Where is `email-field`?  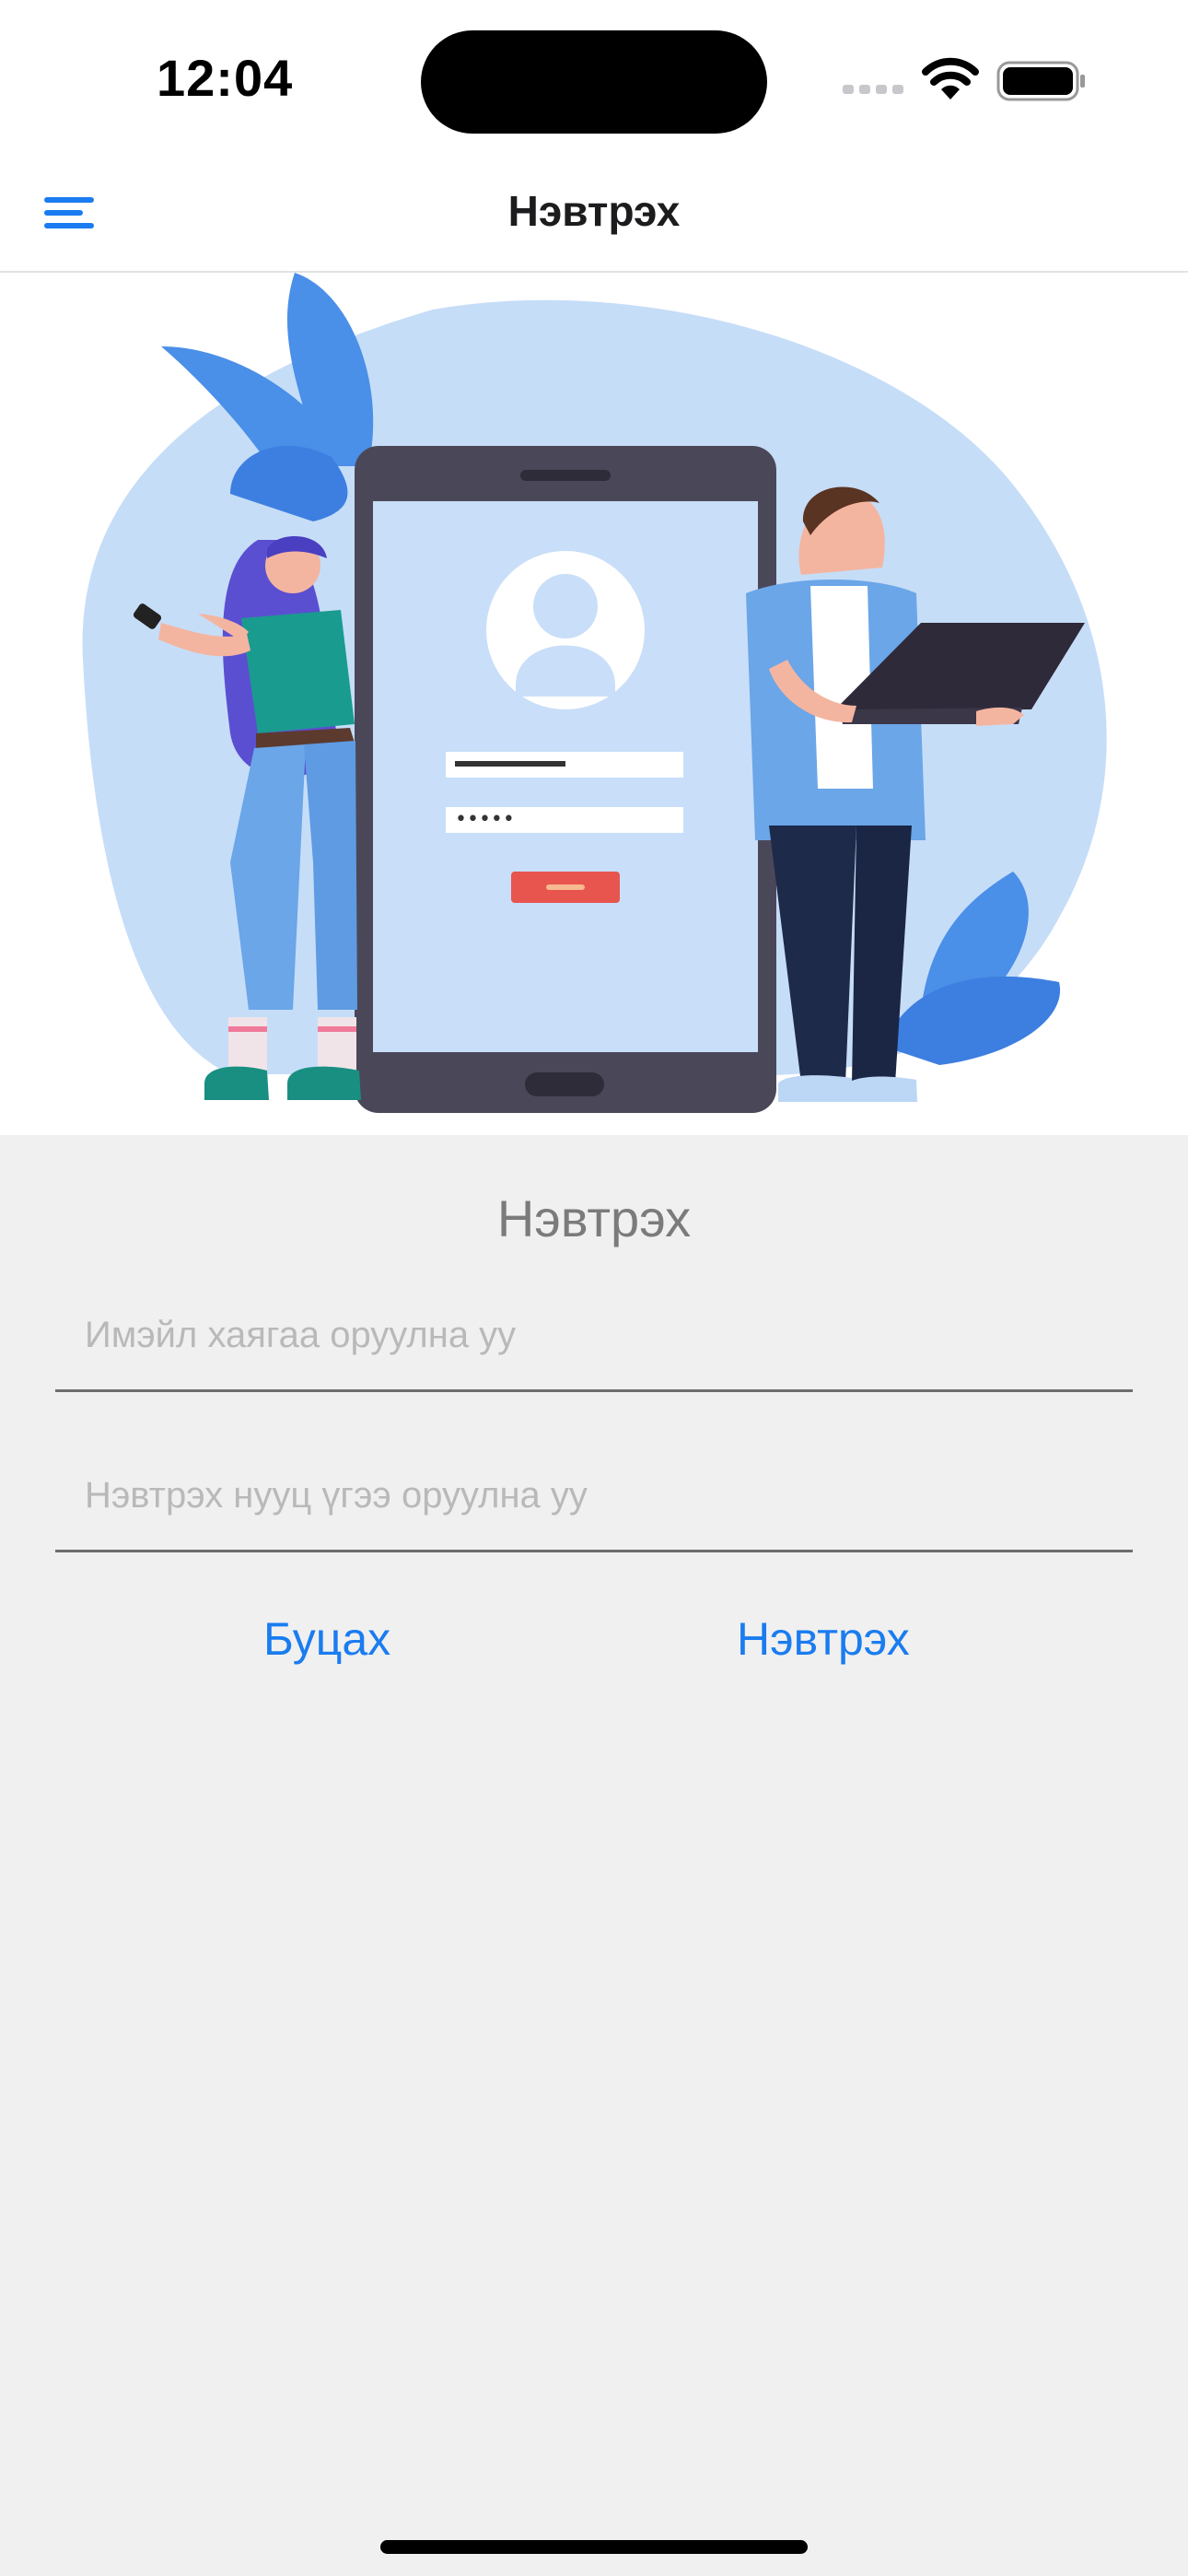
email-field is located at coordinates (594, 1340).